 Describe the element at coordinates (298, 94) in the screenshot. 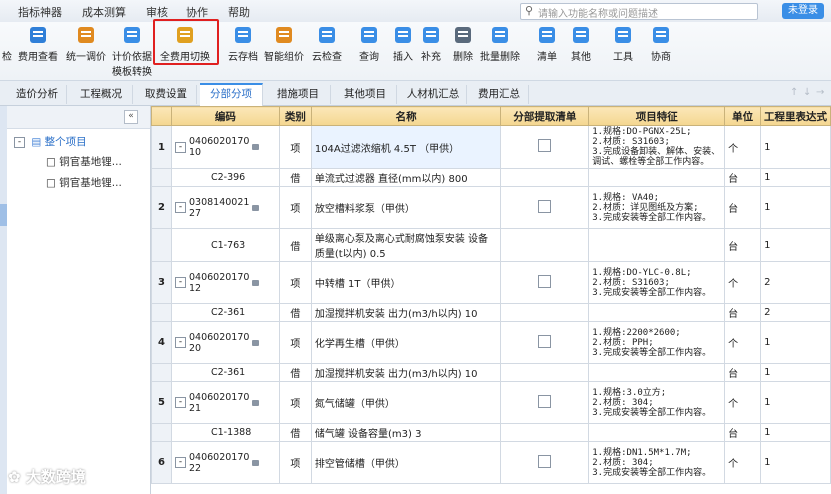

I see `tab-4: 措施项目` at that location.